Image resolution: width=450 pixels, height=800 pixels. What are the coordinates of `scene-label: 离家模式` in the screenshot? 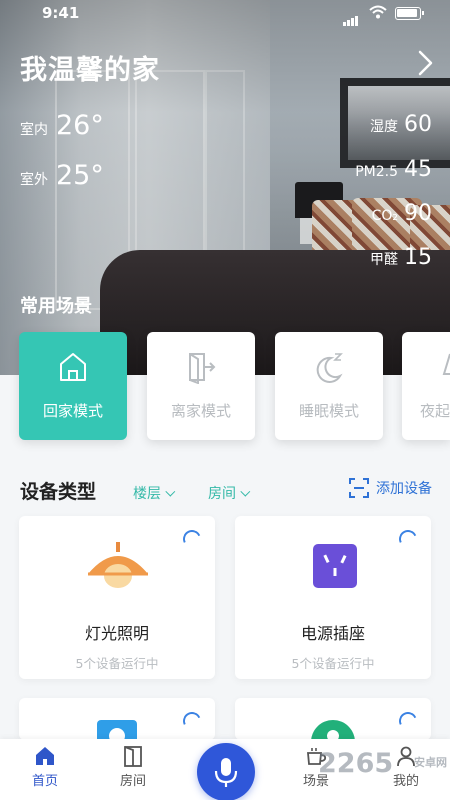 It's located at (200, 411).